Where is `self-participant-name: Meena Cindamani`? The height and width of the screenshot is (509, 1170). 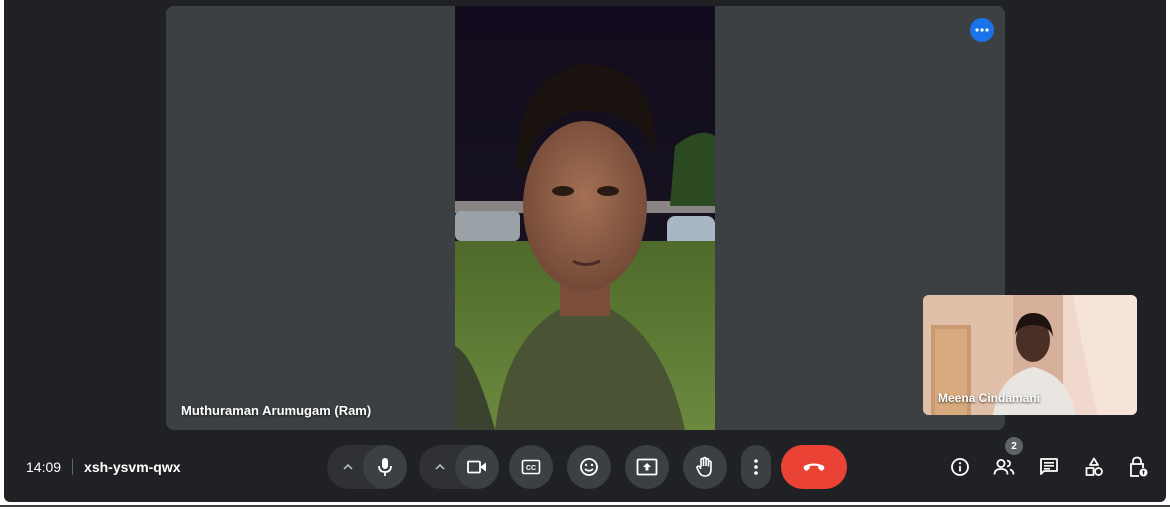 self-participant-name: Meena Cindamani is located at coordinates (989, 398).